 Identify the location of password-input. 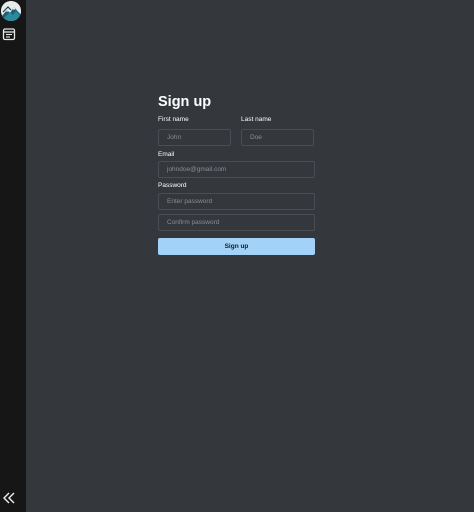
(236, 201).